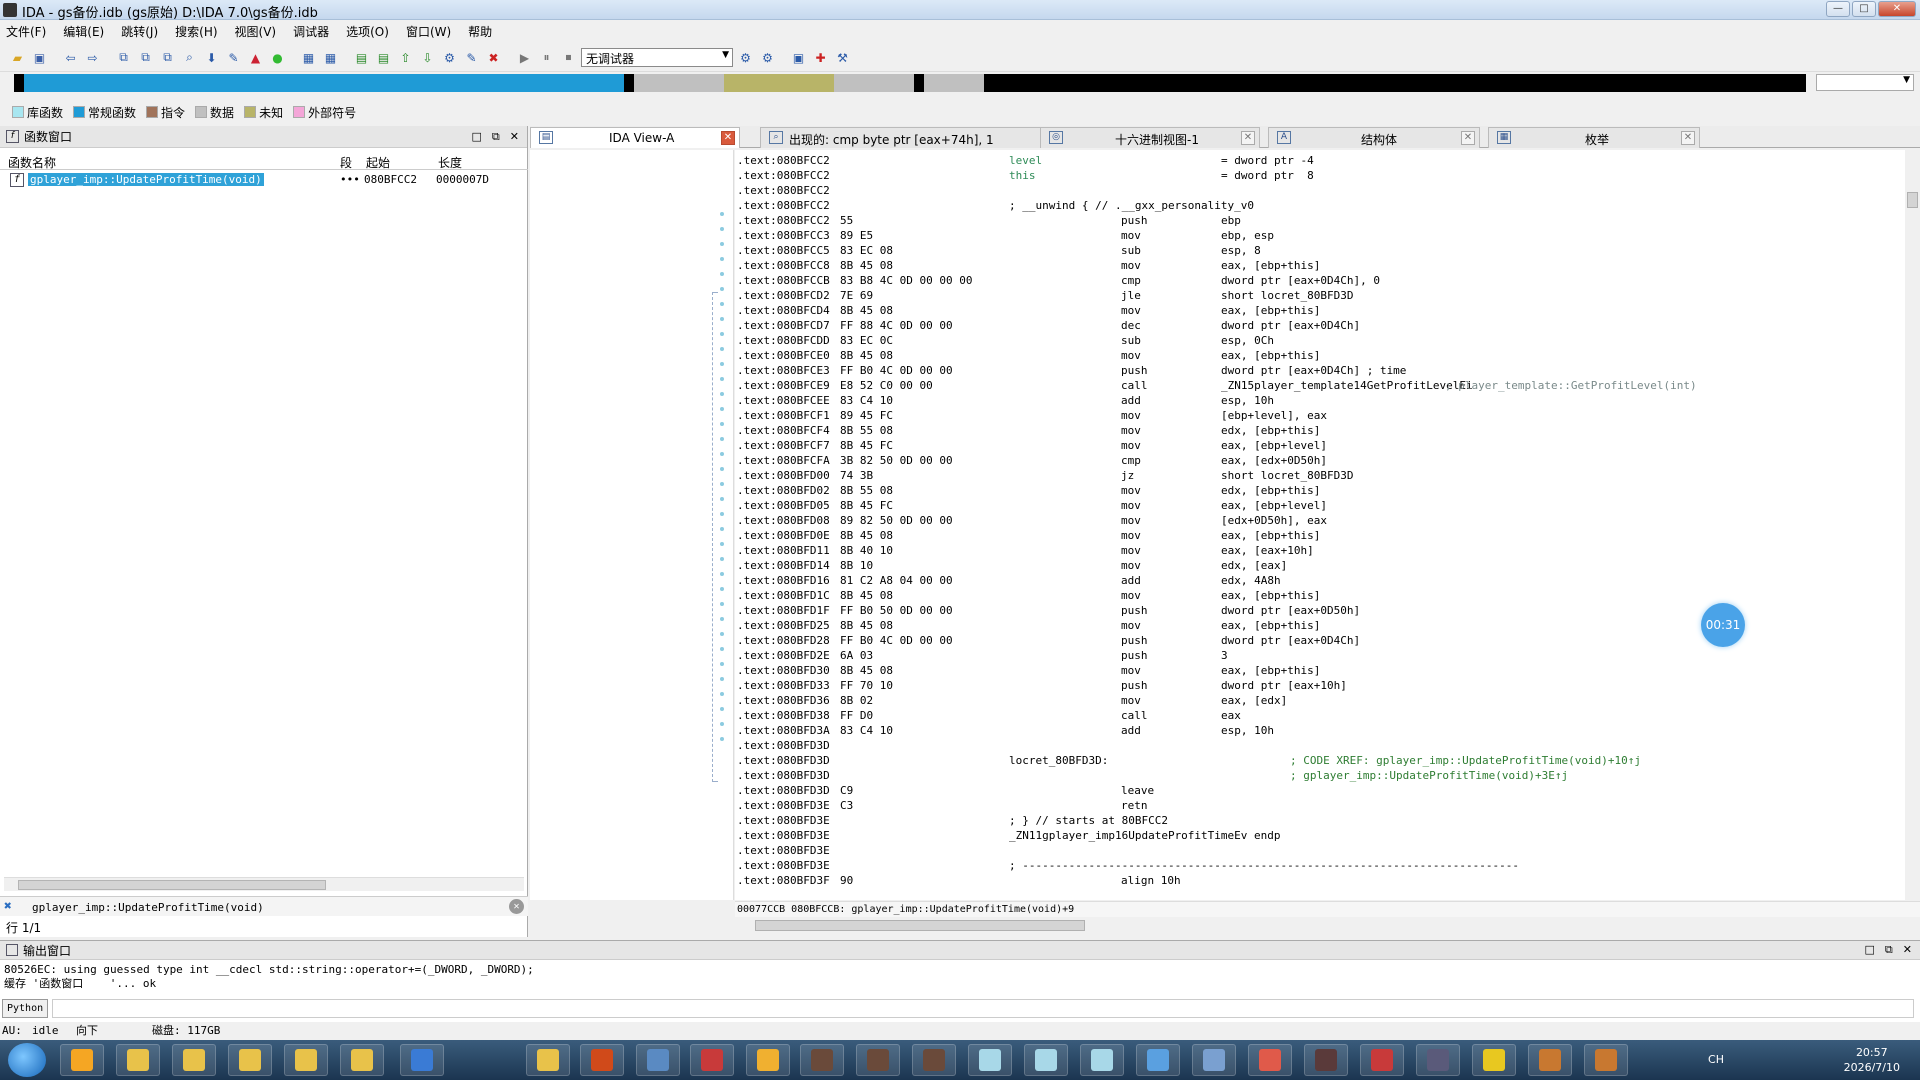  Describe the element at coordinates (1315, 880) in the screenshot. I see `disasm-line: .text:080BFD3F 90 align 10h` at that location.